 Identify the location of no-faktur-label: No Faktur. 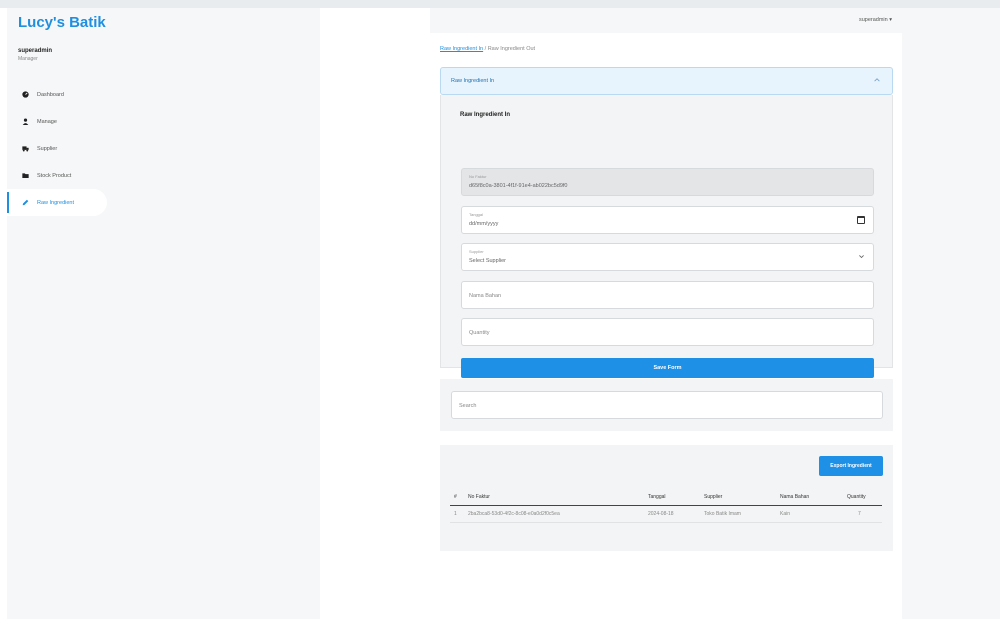
(478, 176).